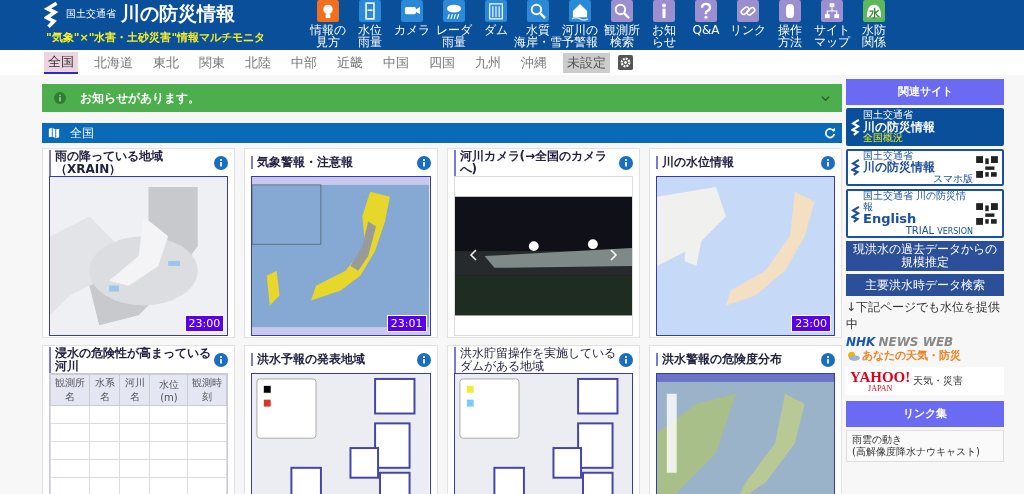  Describe the element at coordinates (925, 92) in the screenshot. I see `sidebar-heading: 関連サイト` at that location.